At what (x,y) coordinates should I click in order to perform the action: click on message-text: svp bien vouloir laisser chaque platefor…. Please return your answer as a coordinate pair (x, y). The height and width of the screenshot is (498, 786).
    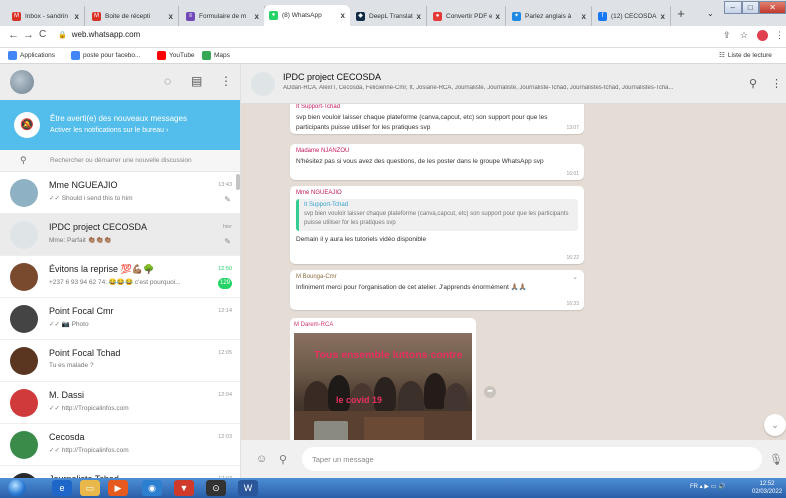
    Looking at the image, I should click on (422, 122).